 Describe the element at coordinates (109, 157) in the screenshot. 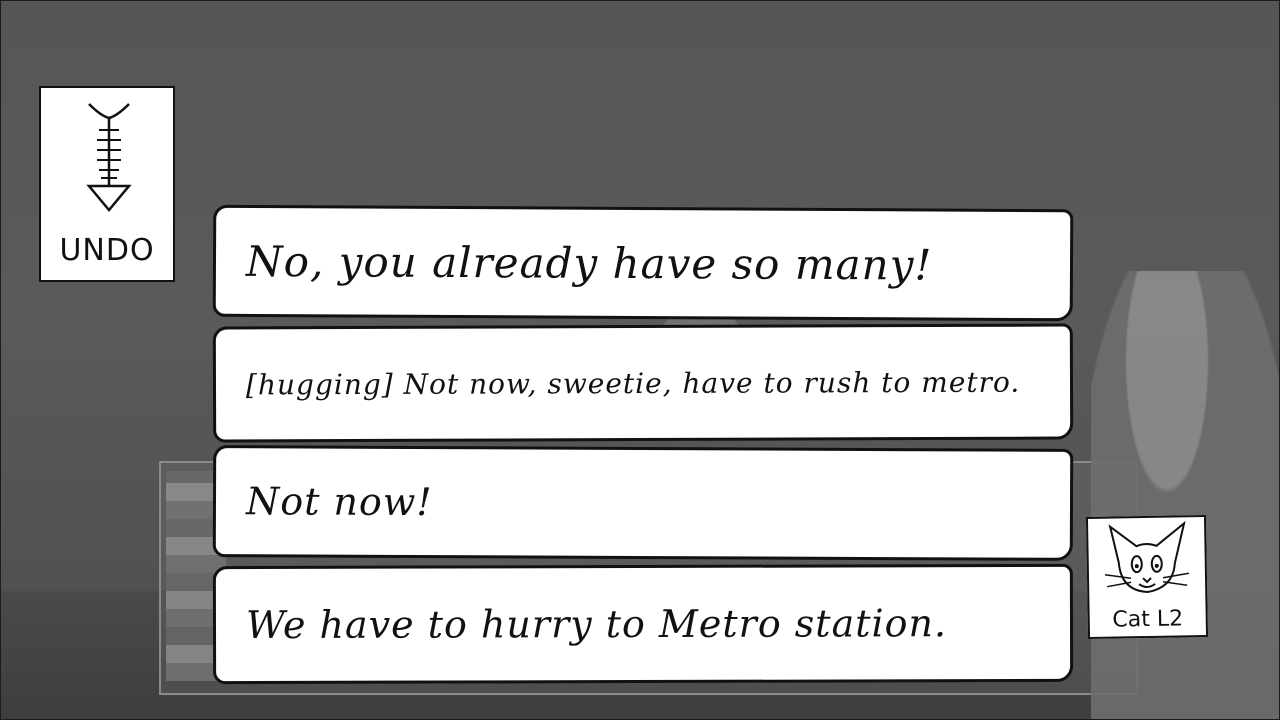

I see `fishbone-arrow-icon` at that location.